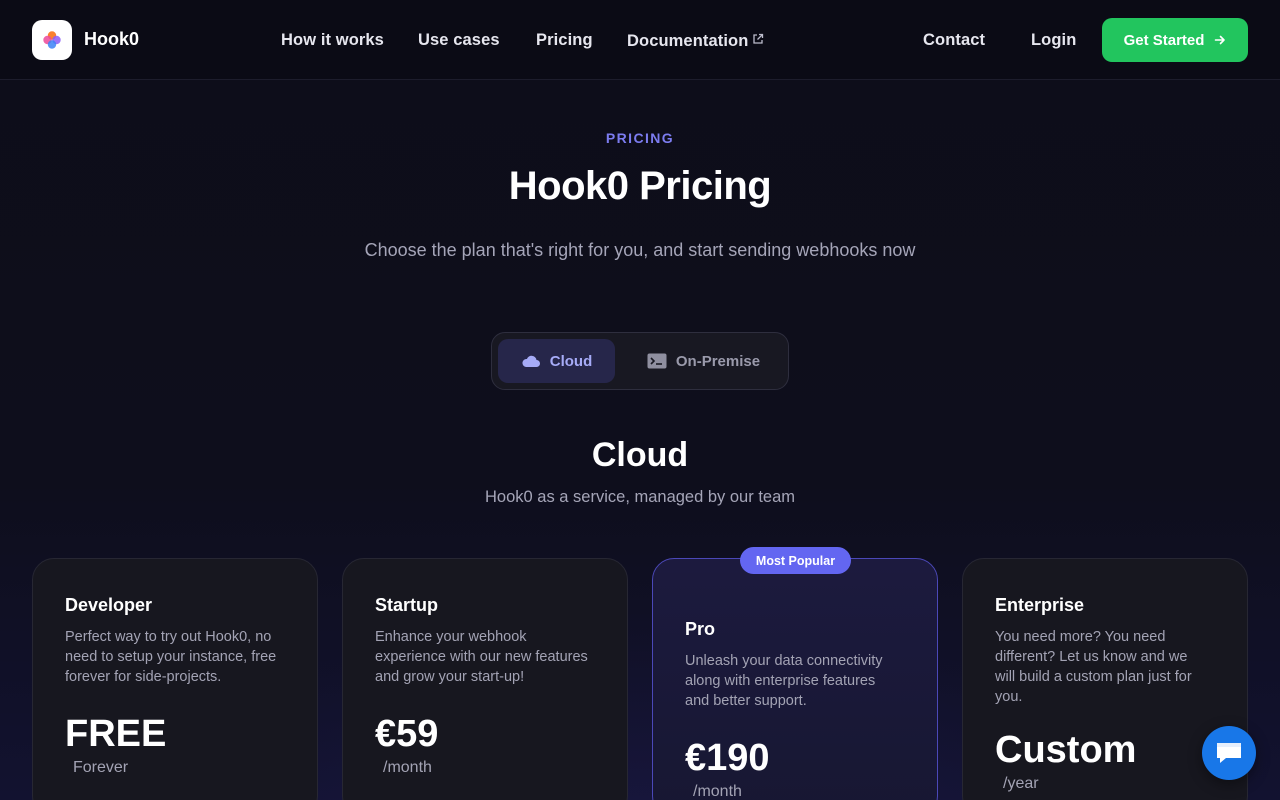 The image size is (1280, 800). I want to click on page-title: Hook0 Pricing, so click(640, 186).